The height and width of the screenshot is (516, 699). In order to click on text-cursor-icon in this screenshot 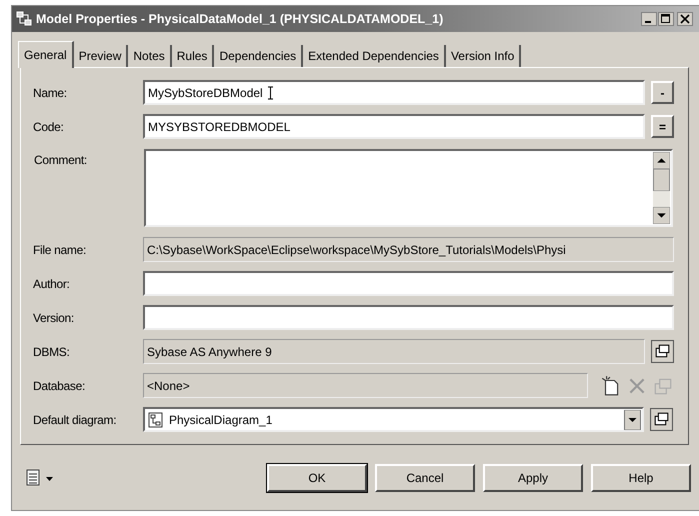, I will do `click(270, 93)`.